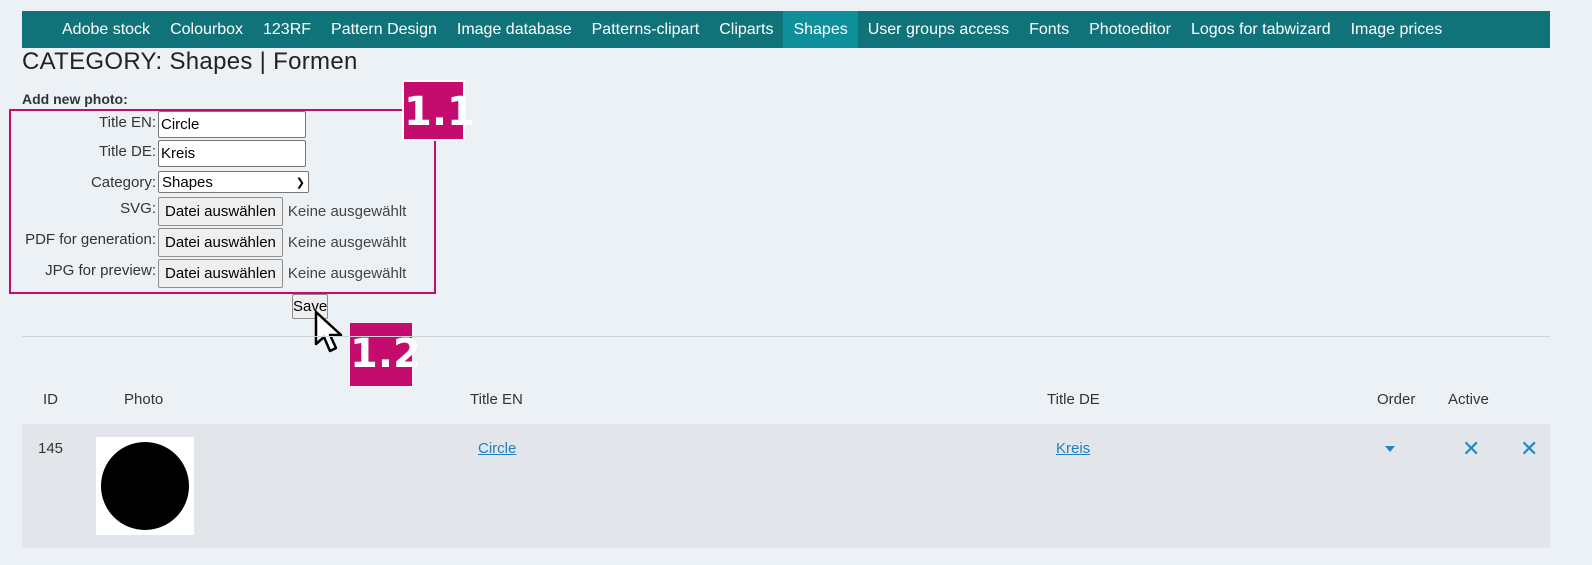 Image resolution: width=1592 pixels, height=565 pixels. What do you see at coordinates (820, 29) in the screenshot?
I see `nav-shapes: Shapes` at bounding box center [820, 29].